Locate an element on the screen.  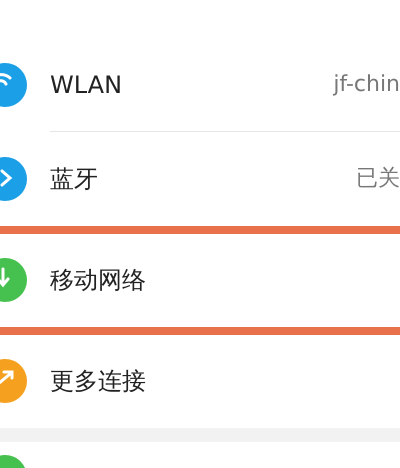
wifi-icon is located at coordinates (14, 85).